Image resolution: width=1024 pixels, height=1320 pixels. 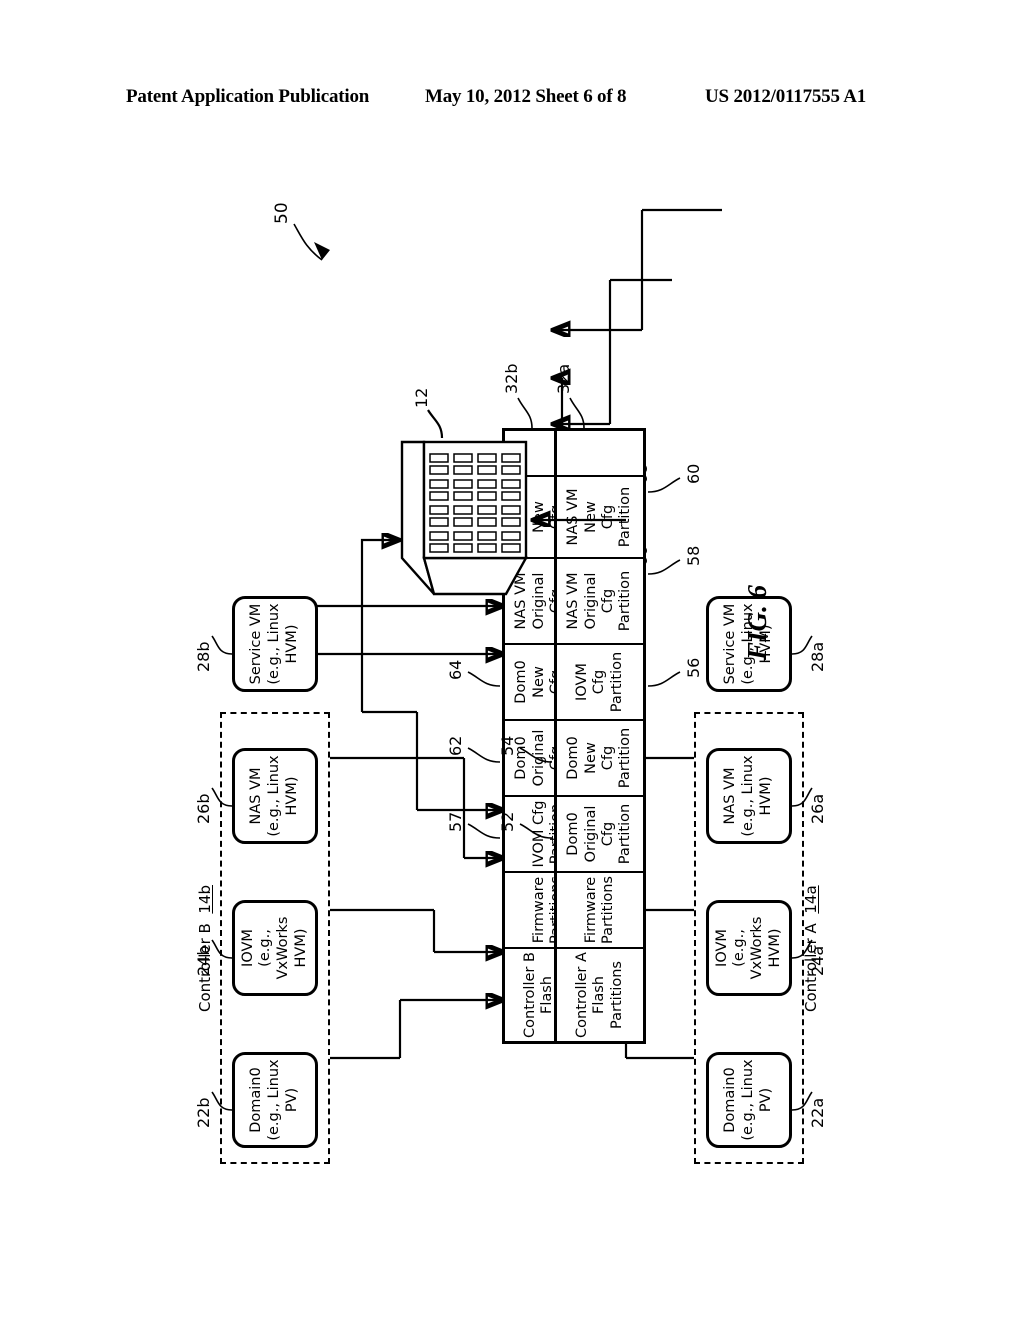 I want to click on ref-50: 50, so click(x=282, y=213).